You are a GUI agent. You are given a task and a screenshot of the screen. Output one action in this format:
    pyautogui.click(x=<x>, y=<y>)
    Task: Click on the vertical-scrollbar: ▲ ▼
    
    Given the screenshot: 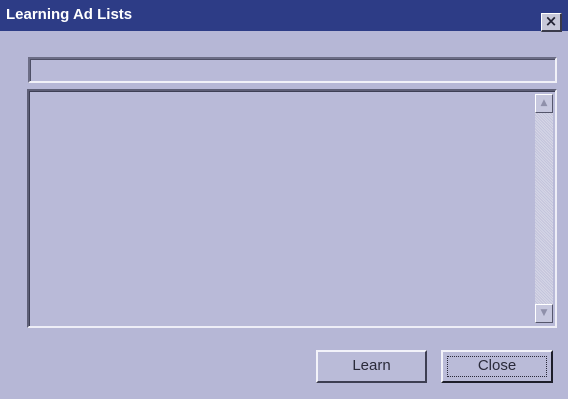 What is the action you would take?
    pyautogui.click(x=544, y=208)
    